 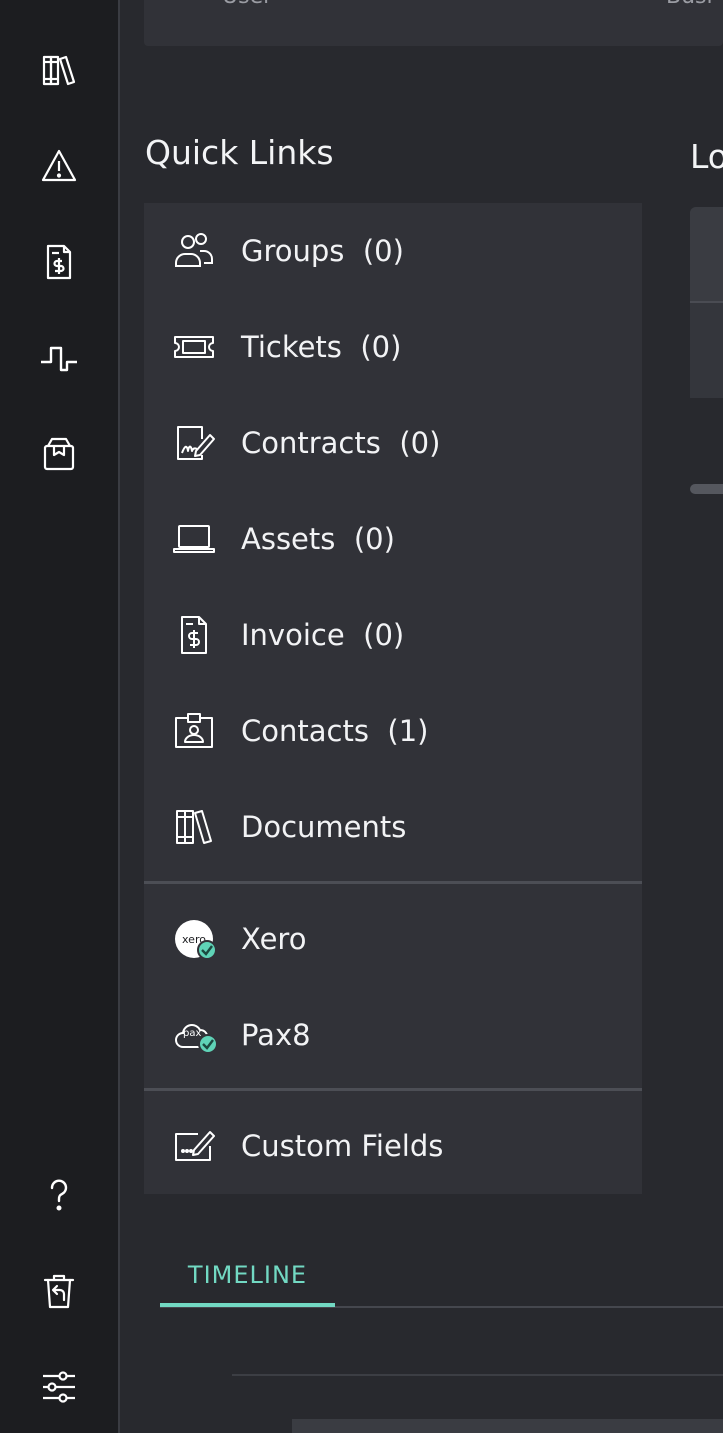 I want to click on quick-link-contracts: Contracts (0), so click(x=393, y=443).